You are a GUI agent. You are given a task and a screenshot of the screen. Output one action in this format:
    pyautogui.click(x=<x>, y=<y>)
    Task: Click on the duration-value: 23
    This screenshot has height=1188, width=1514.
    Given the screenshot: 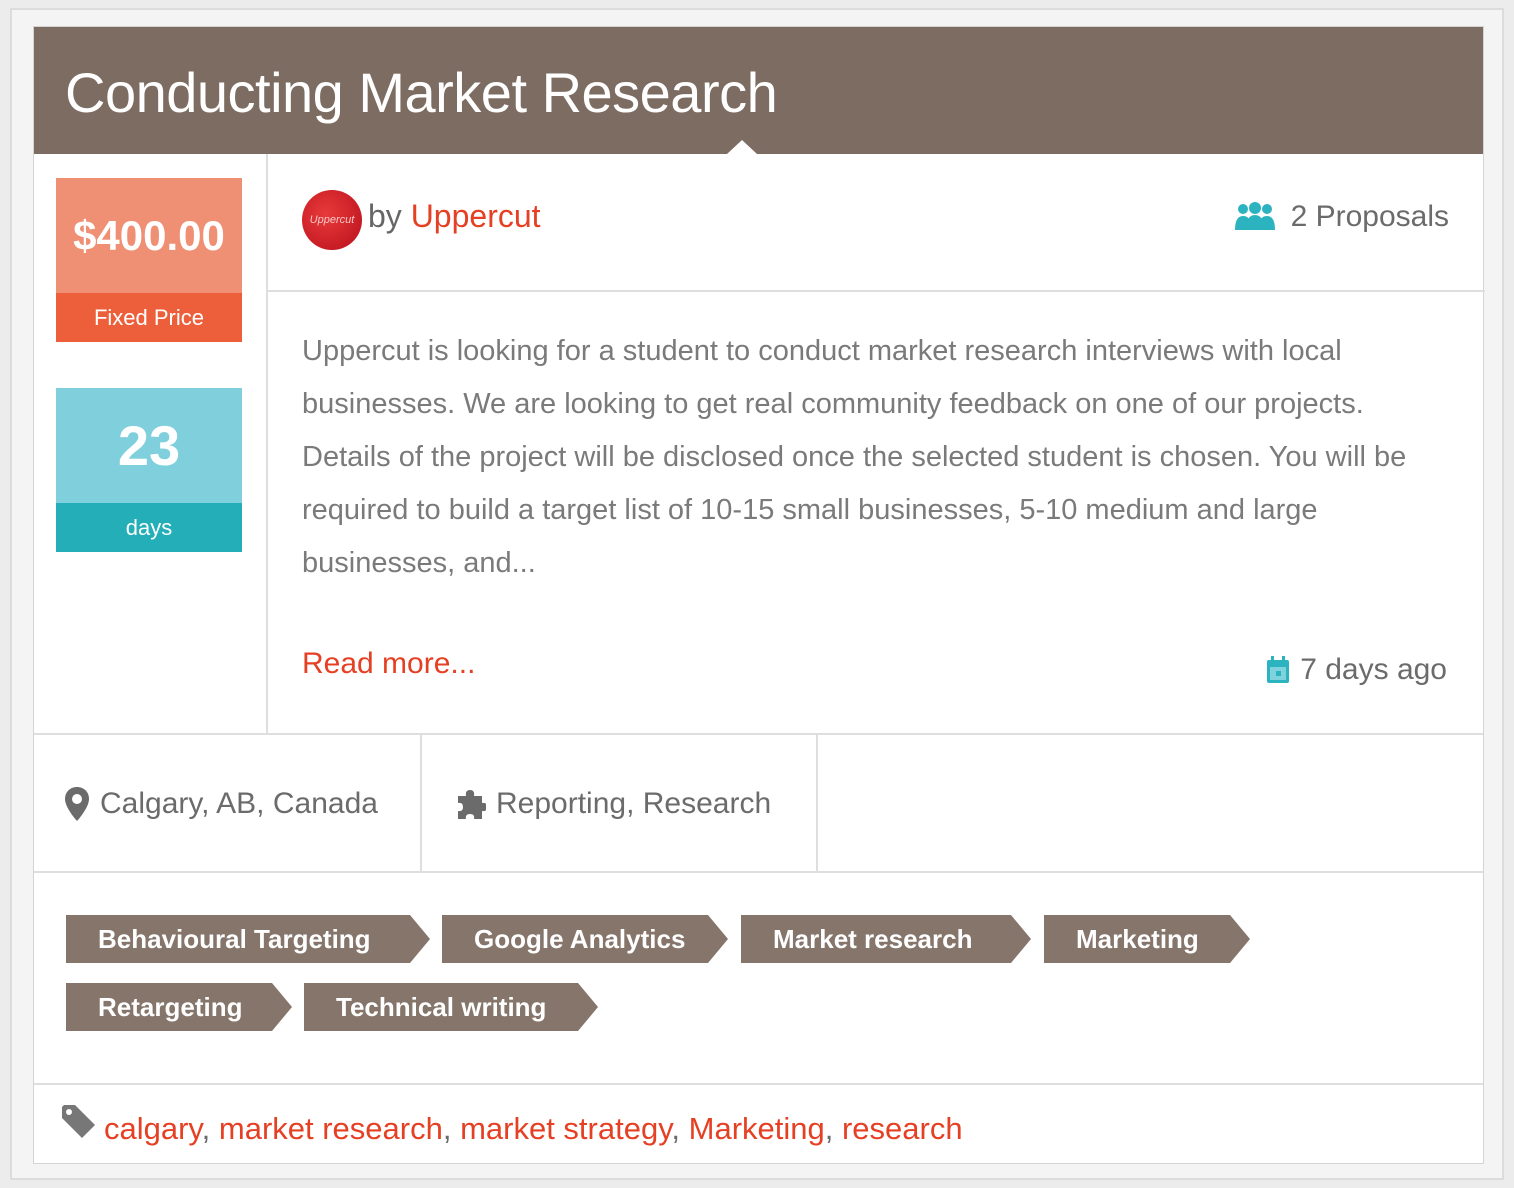 What is the action you would take?
    pyautogui.click(x=149, y=445)
    